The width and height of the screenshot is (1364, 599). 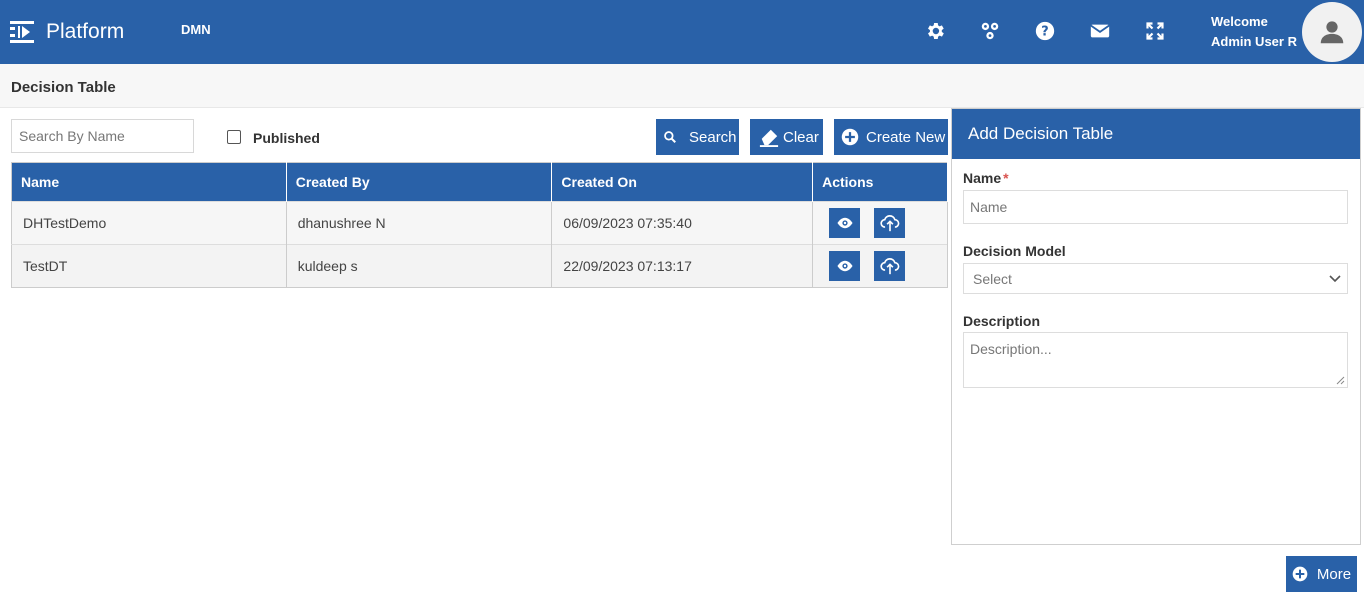 I want to click on fullscreen-icon, so click(x=1155, y=31).